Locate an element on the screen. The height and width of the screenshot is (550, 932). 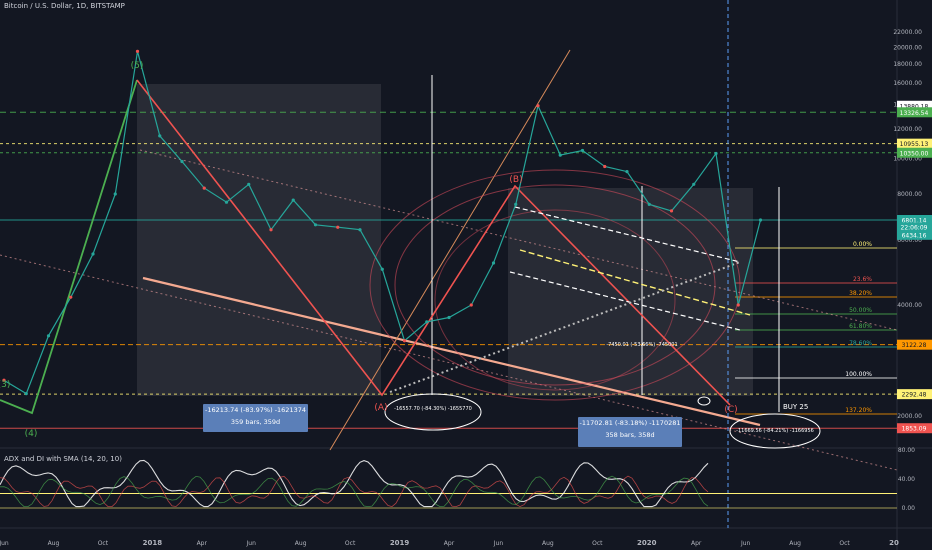
time-tick-9: Apr is located at coordinates (449, 543).